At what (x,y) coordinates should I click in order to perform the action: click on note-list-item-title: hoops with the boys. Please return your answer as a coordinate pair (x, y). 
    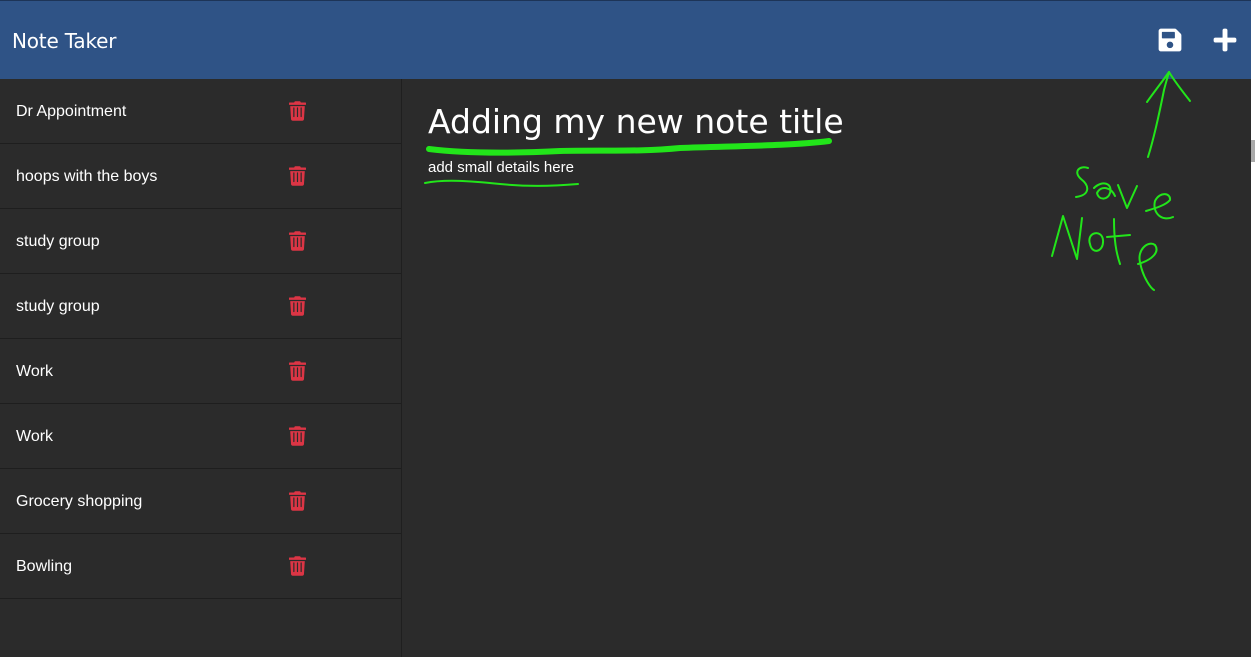
    Looking at the image, I should click on (87, 176).